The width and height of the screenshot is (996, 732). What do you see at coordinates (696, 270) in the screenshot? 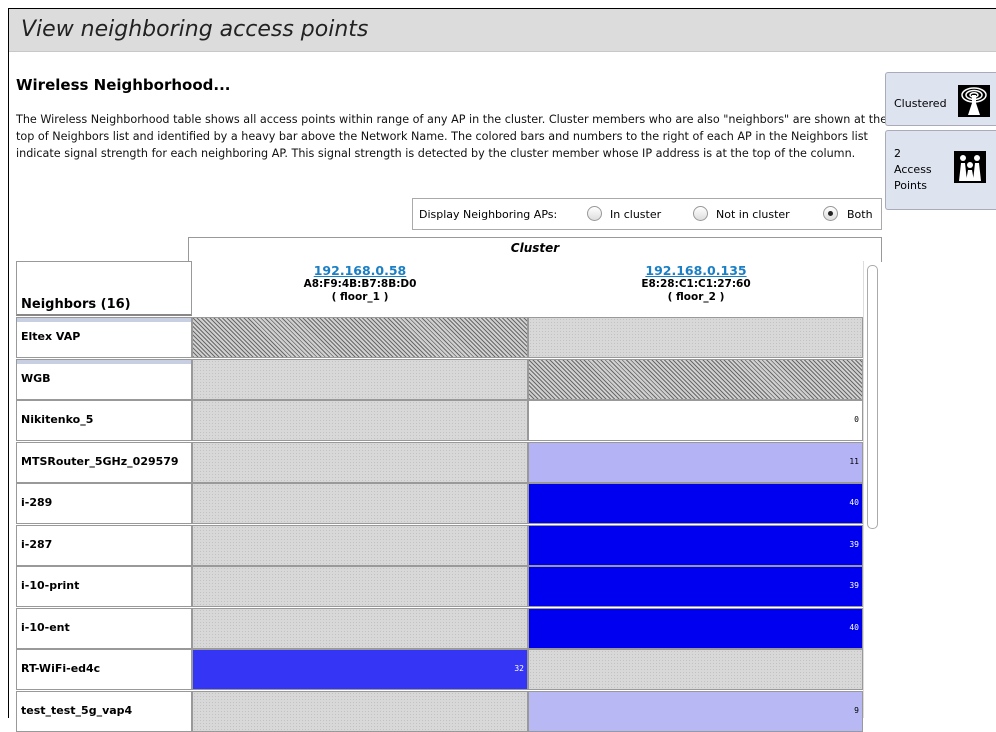
I see `member-ip-link: 192.168.0.135` at bounding box center [696, 270].